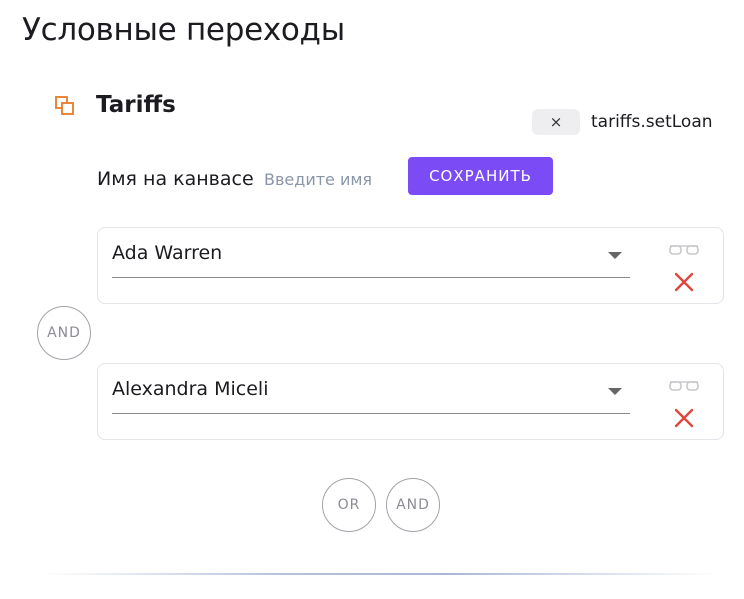 The height and width of the screenshot is (599, 744). What do you see at coordinates (480, 176) in the screenshot?
I see `save-button: СОХРАНИТЬ` at bounding box center [480, 176].